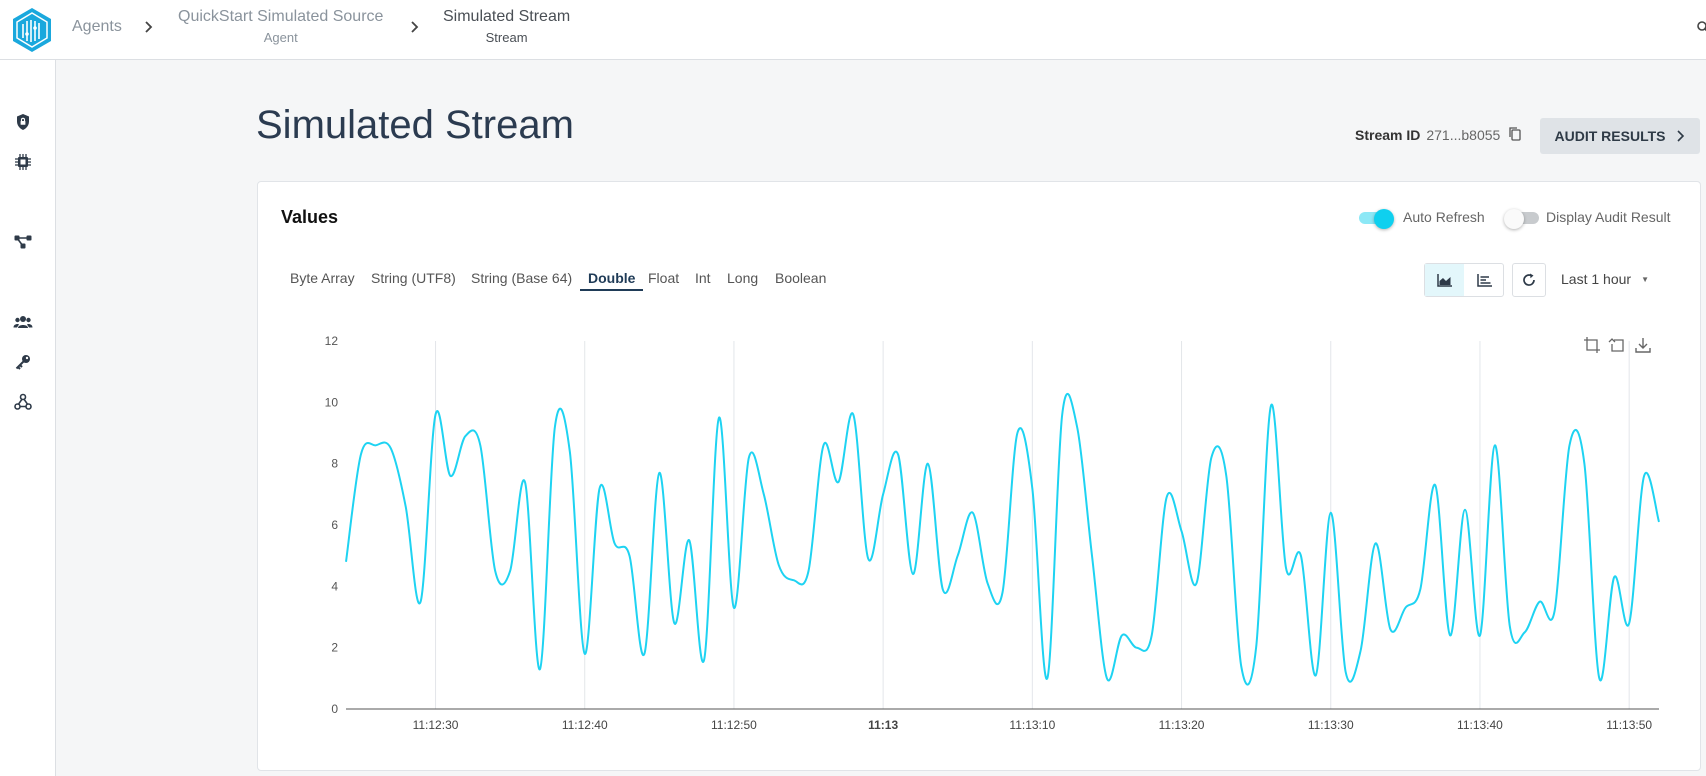 The image size is (1706, 776). I want to click on y-tick-label: 8, so click(334, 464).